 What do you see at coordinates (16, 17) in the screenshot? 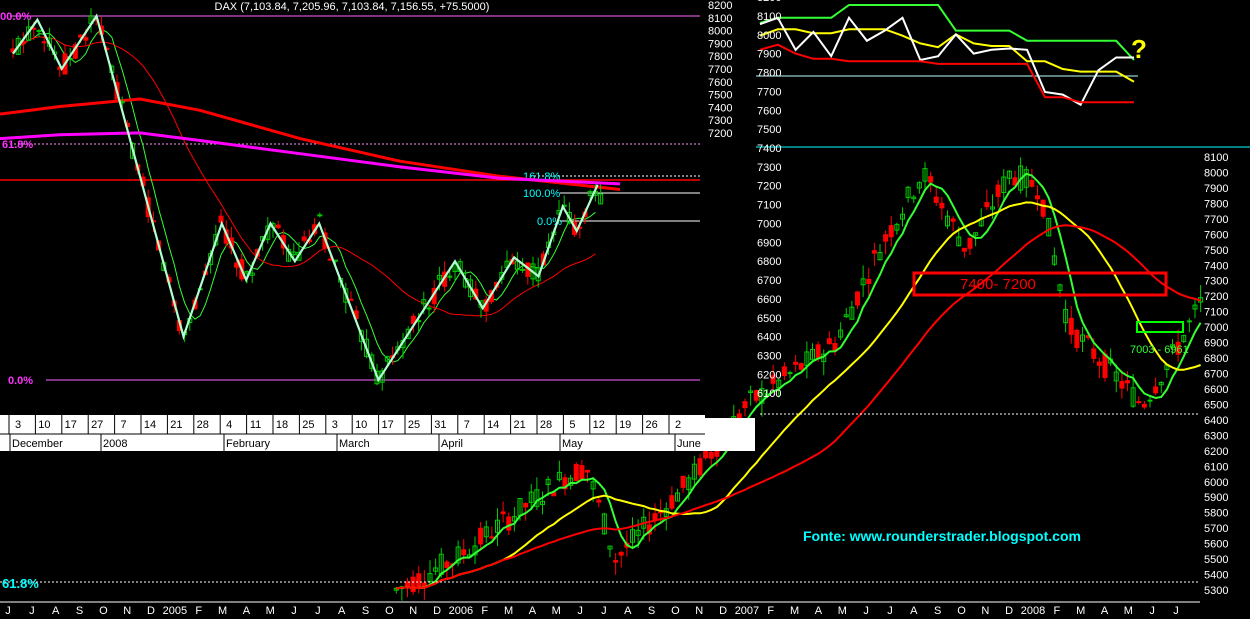
I see `fib-left-100-label: 100.0%` at bounding box center [16, 17].